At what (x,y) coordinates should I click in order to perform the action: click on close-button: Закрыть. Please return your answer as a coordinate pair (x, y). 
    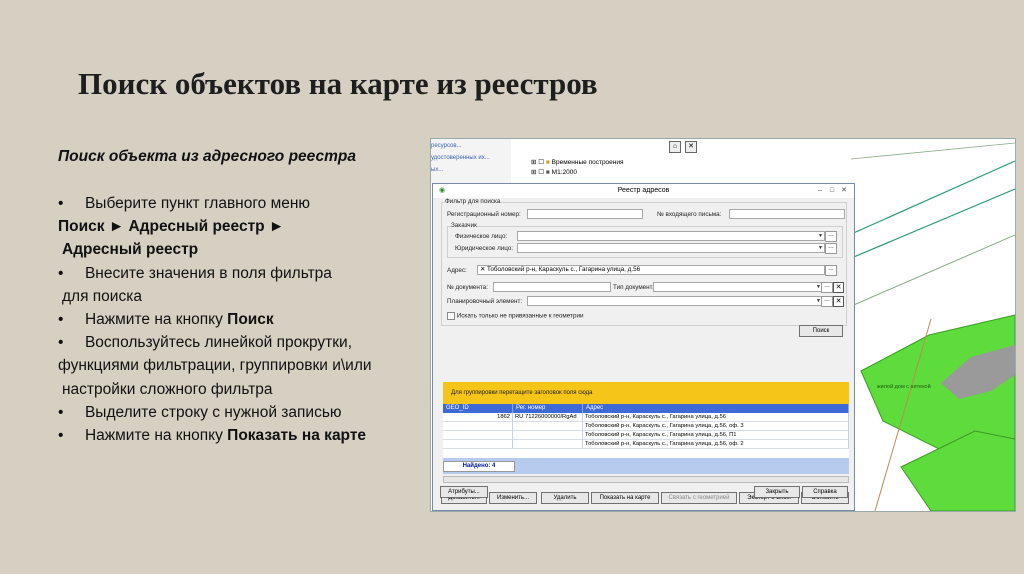
    Looking at the image, I should click on (777, 492).